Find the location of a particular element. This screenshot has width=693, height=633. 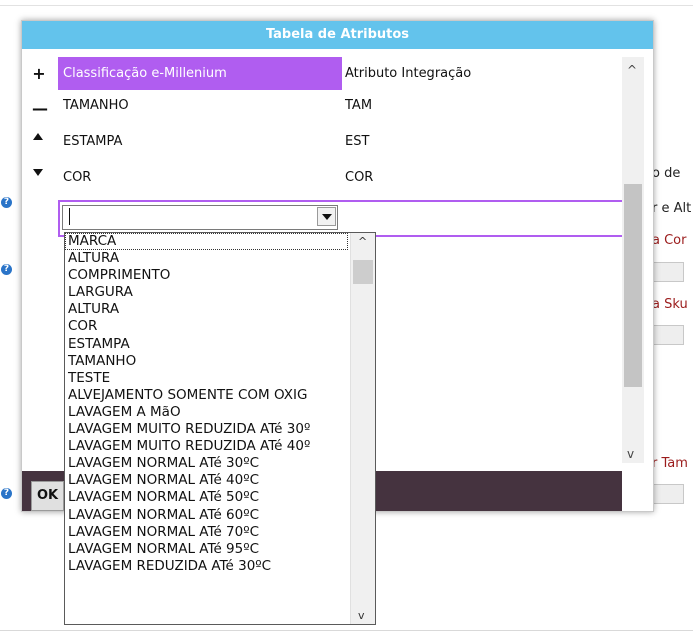

dropdown-option: LAVAGEM A MãO is located at coordinates (206, 412).